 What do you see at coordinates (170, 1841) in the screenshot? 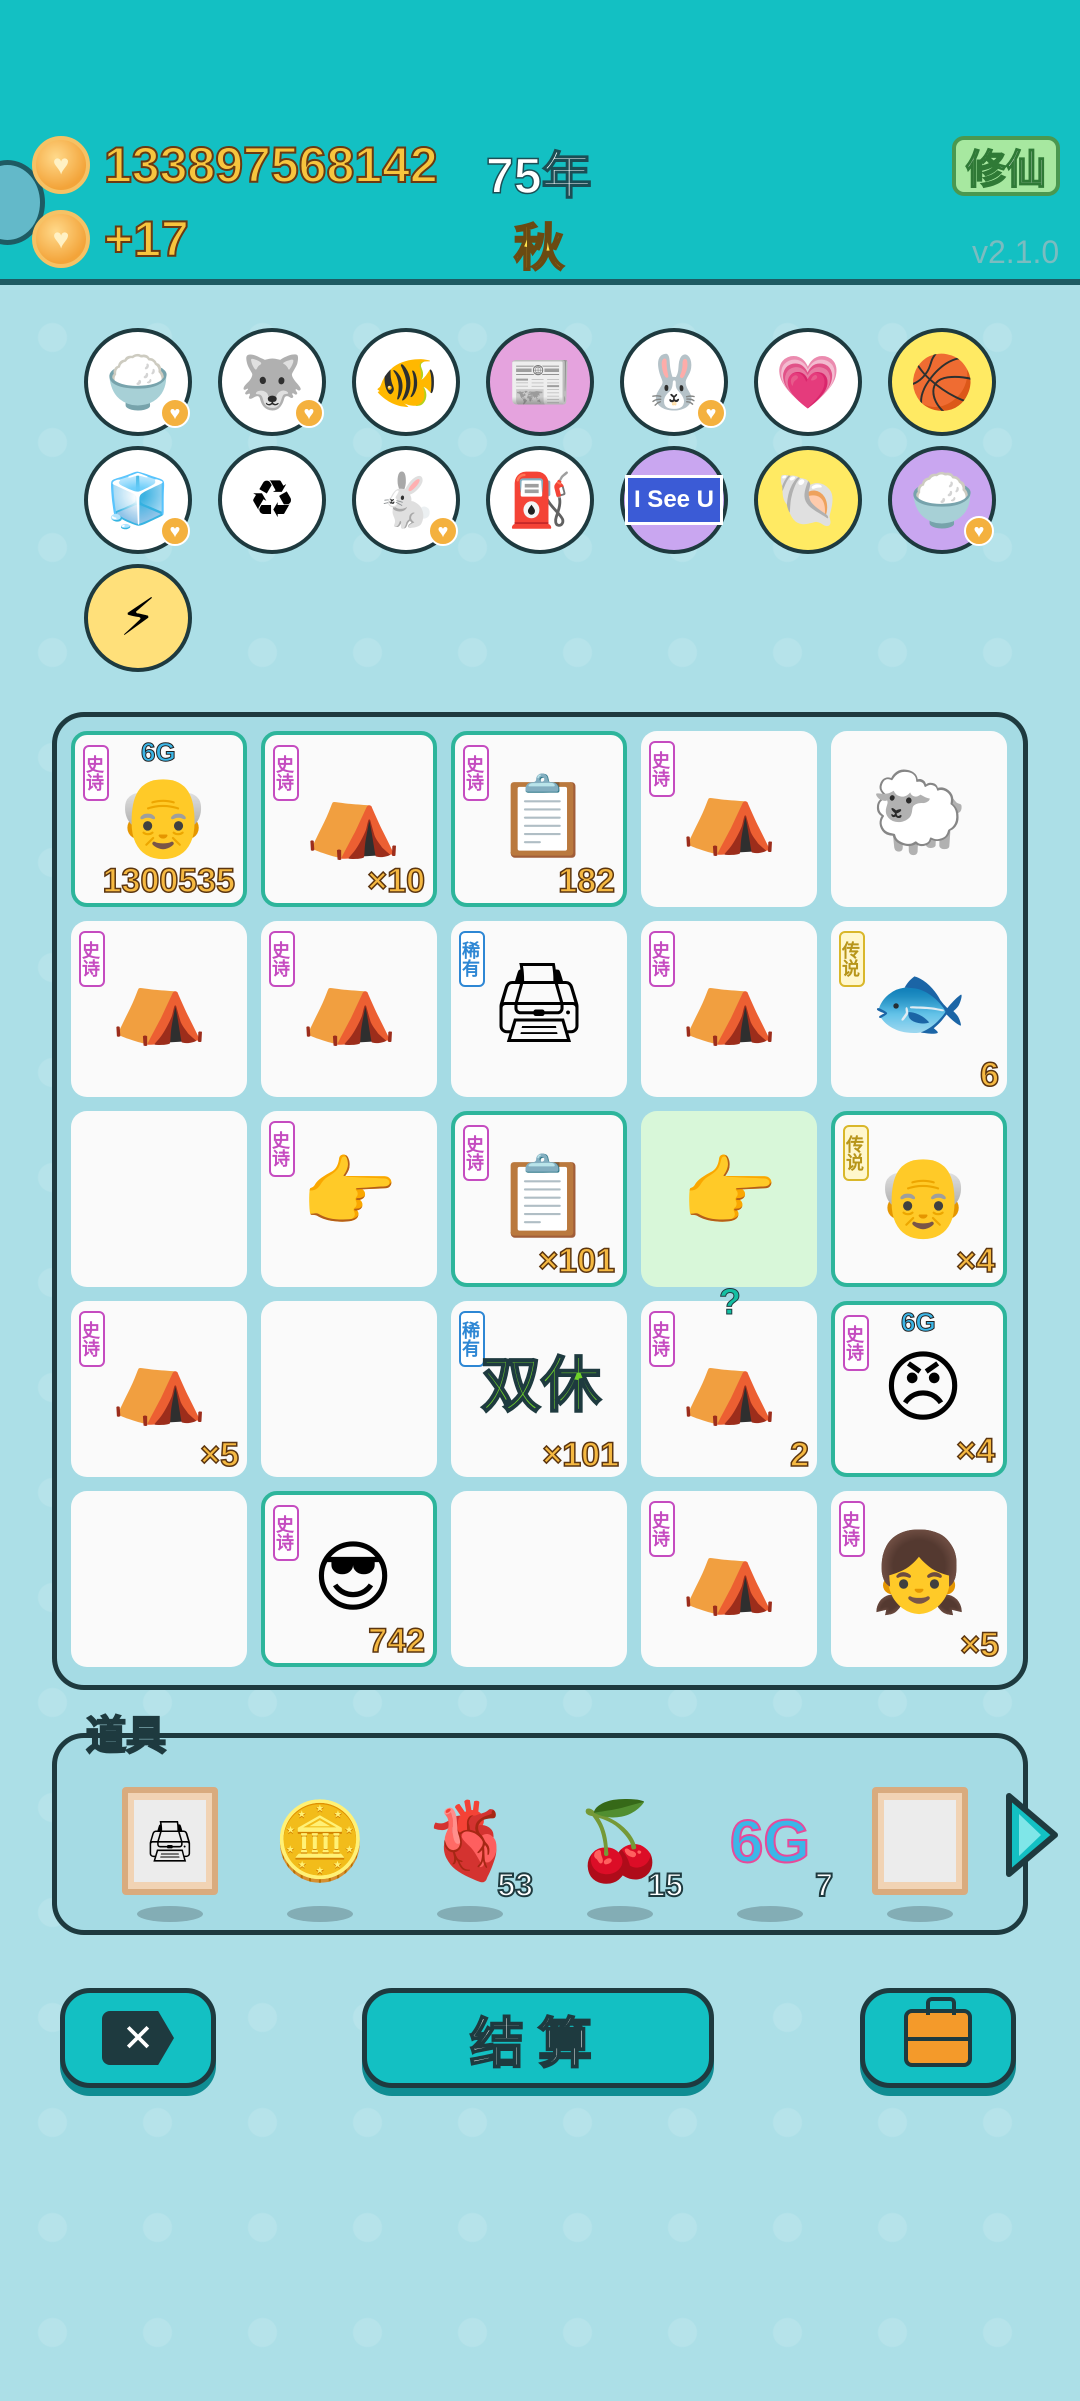
I see `picture-frame-icon: 🖨` at bounding box center [170, 1841].